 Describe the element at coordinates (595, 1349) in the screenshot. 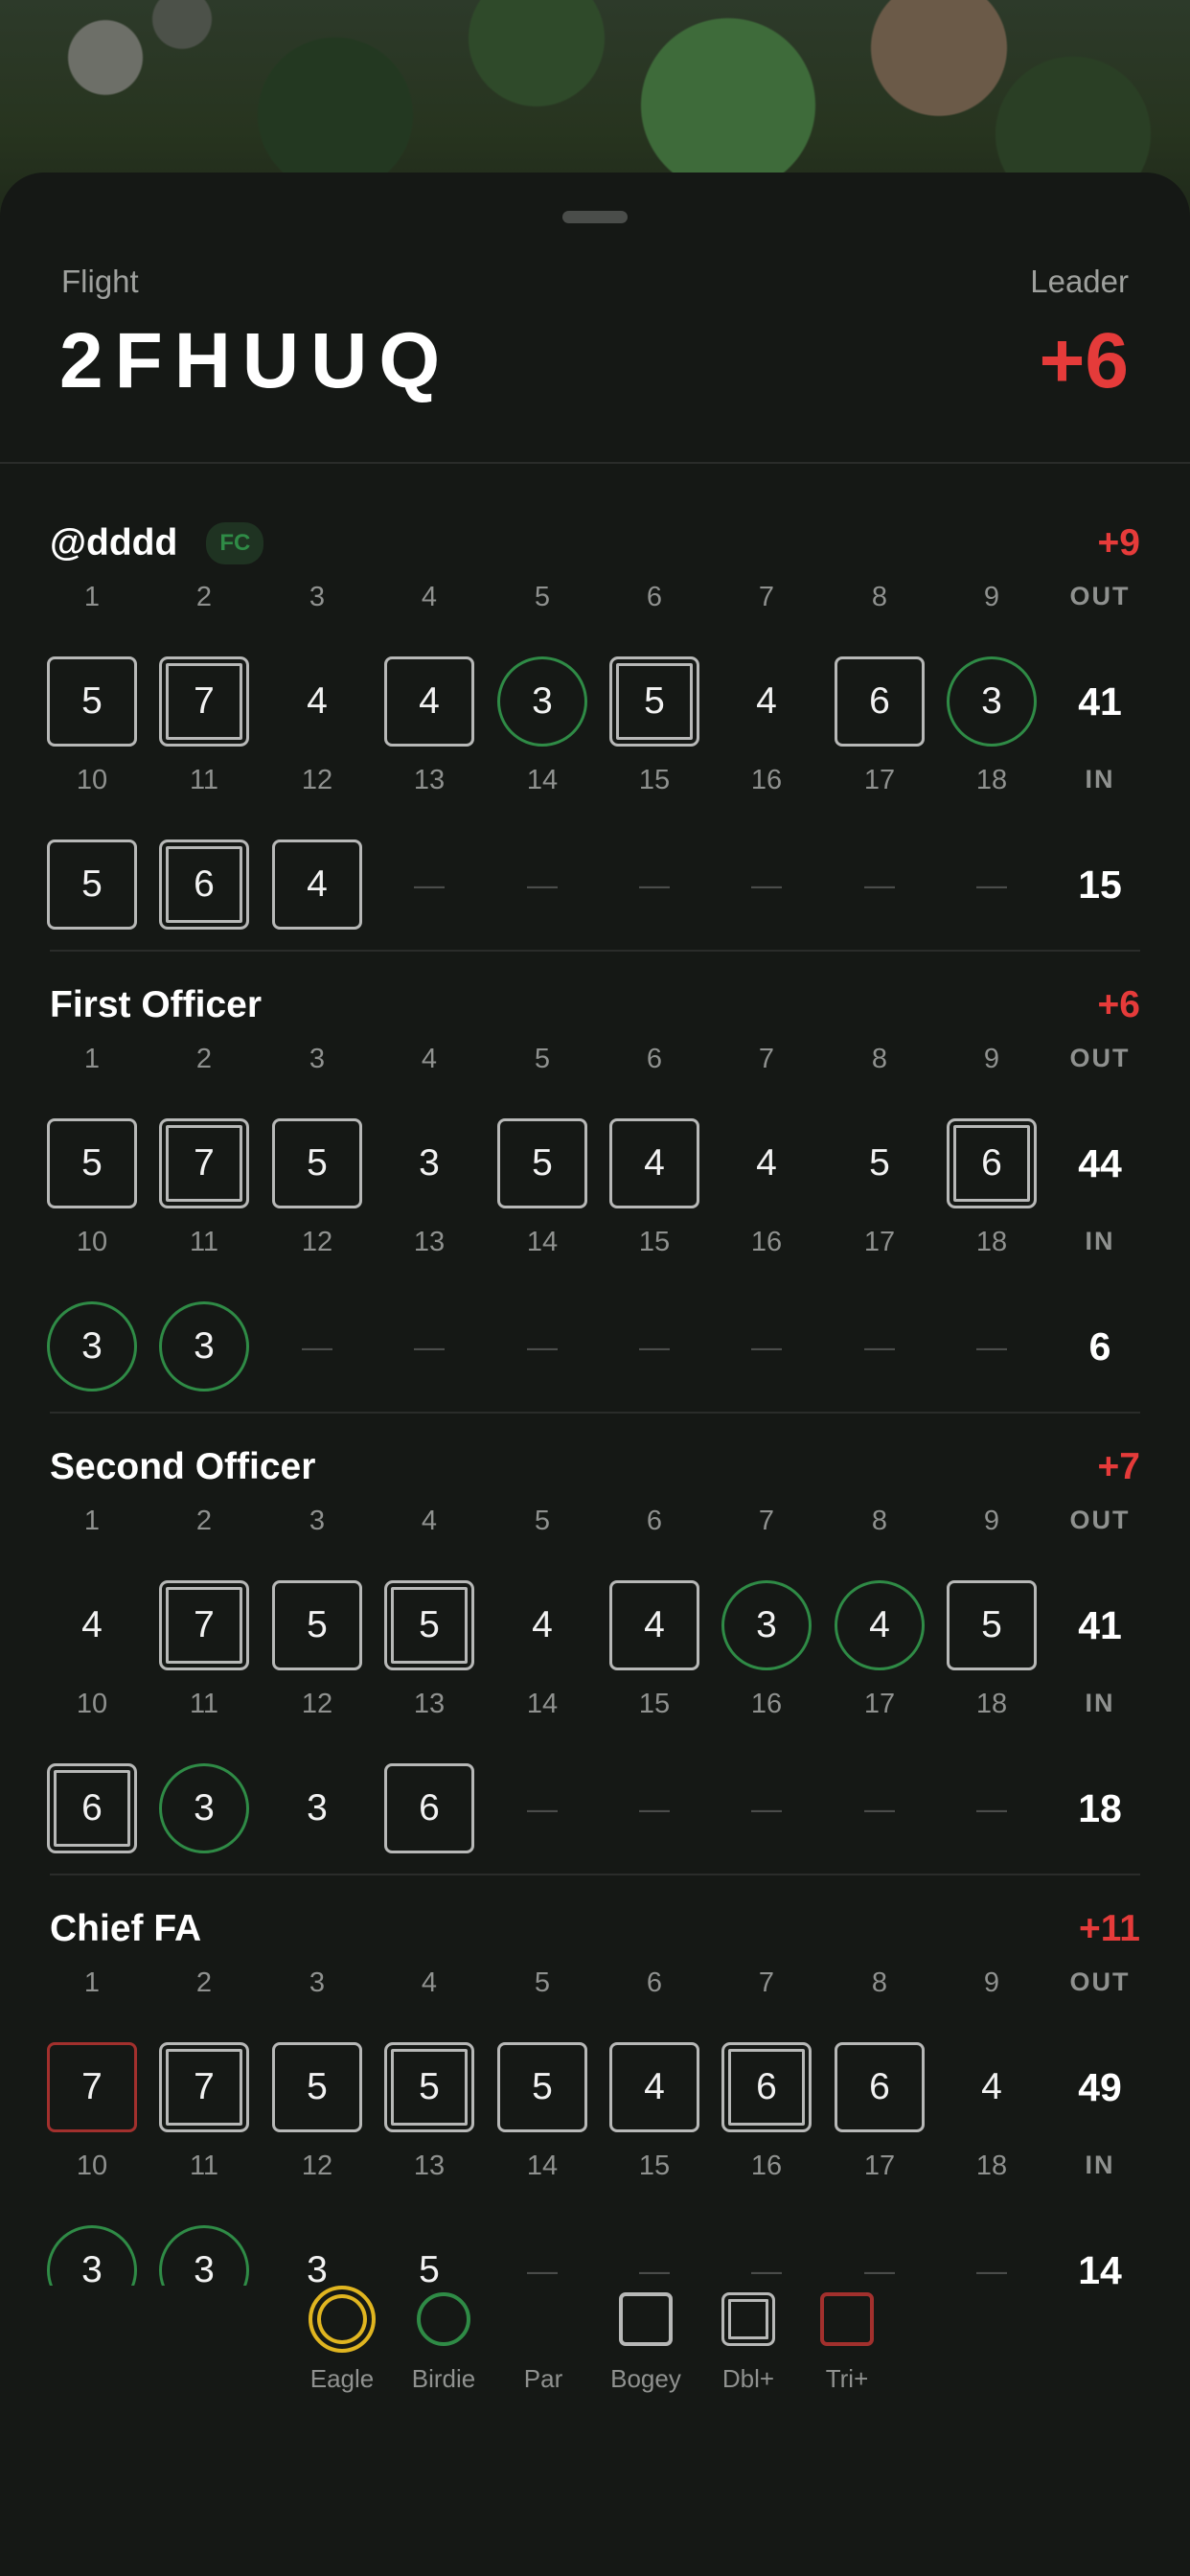

I see `hole-score-row: 3 3— — — — — — —6` at that location.